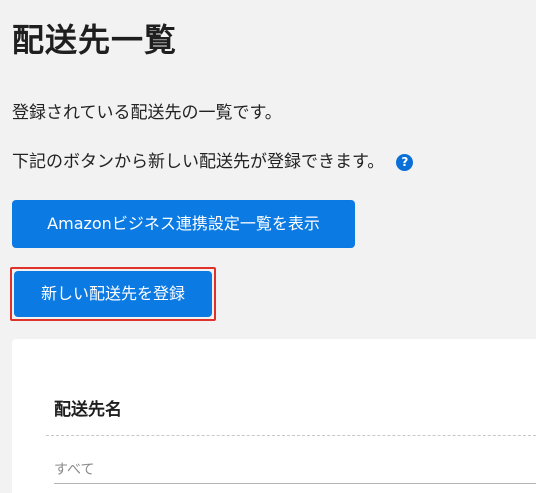 This screenshot has width=536, height=493. I want to click on description-row: 下記のボタンから新しい配送先が登録できます。 ?, so click(213, 162).